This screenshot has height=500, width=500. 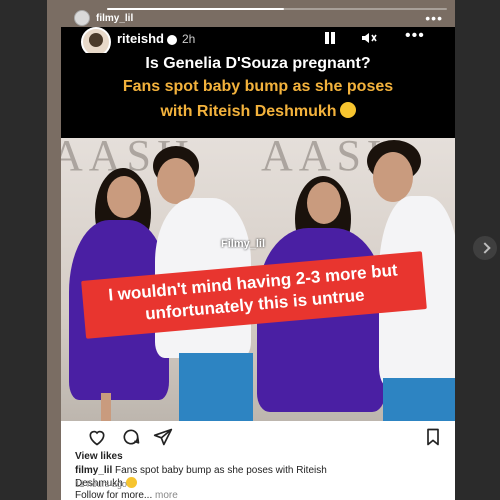 What do you see at coordinates (362, 467) in the screenshot?
I see `story-like-heart-icon` at bounding box center [362, 467].